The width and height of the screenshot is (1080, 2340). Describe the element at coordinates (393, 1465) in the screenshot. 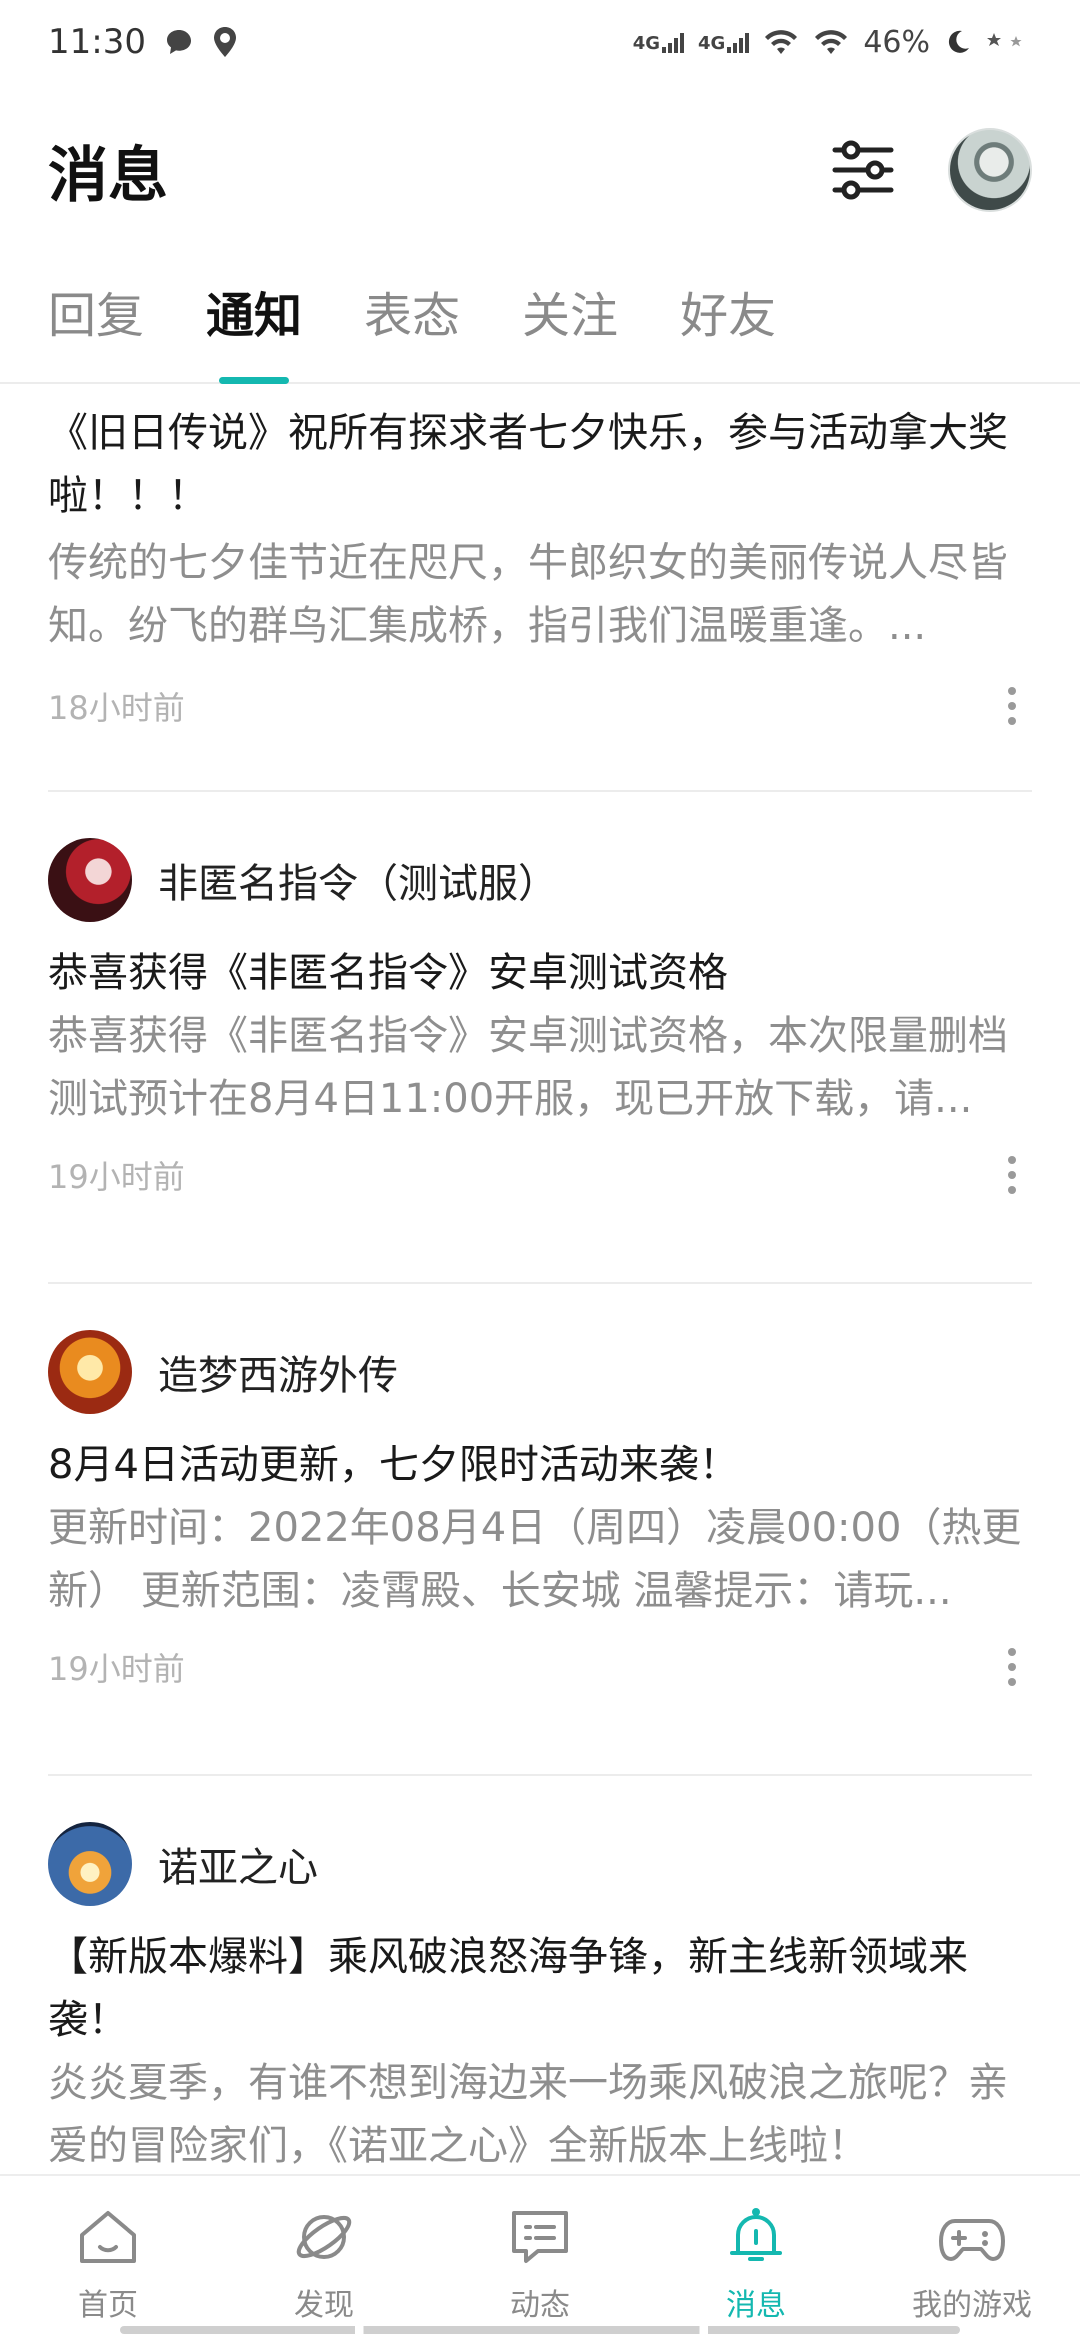

I see `notification-title: 8月4日活动更新，七夕限时活动来袭！` at that location.